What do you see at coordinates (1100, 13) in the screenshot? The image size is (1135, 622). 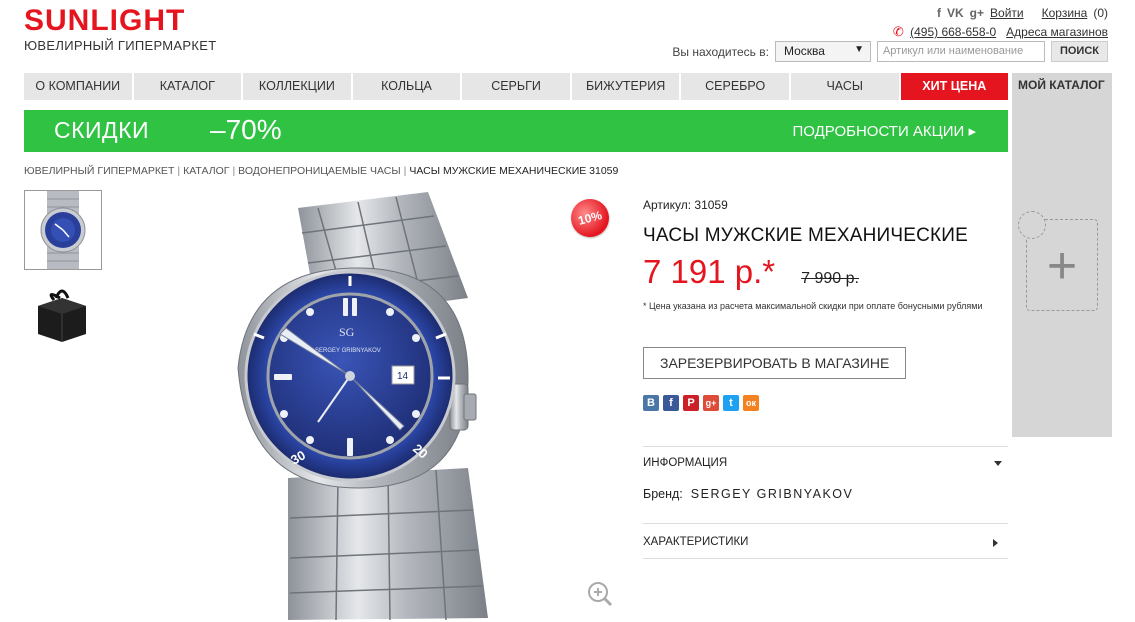 I see `cart-count: (0)` at bounding box center [1100, 13].